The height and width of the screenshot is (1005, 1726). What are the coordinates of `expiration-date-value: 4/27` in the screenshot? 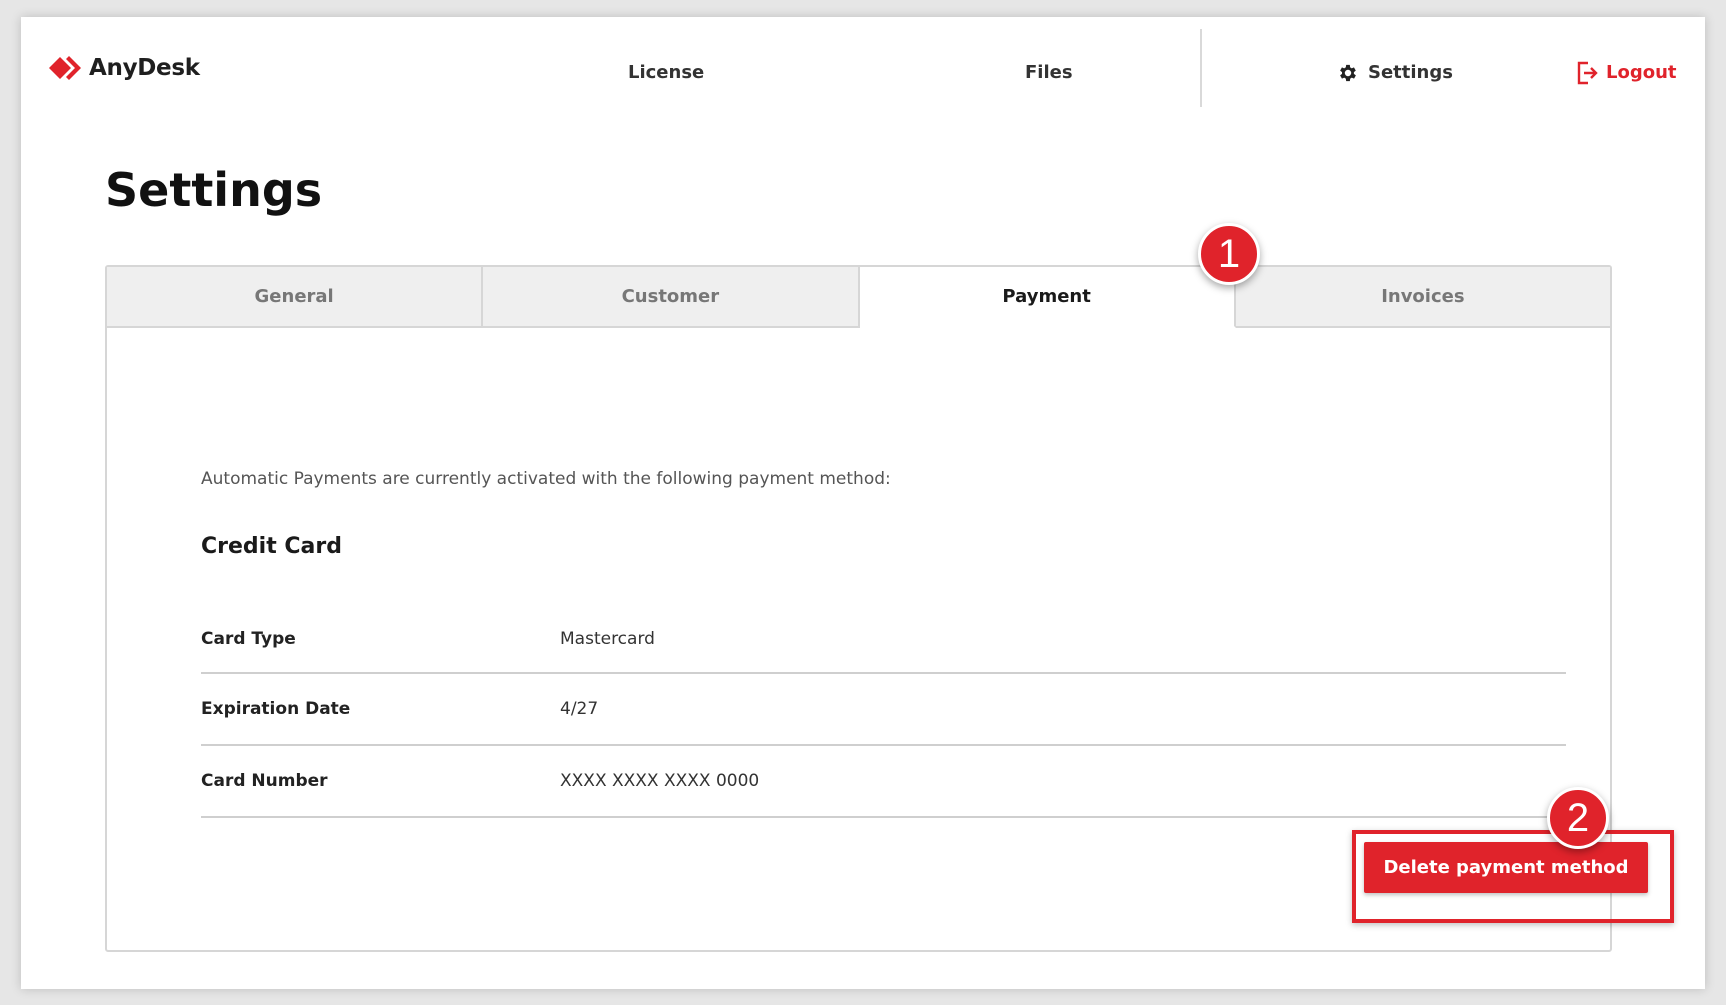 It's located at (579, 709).